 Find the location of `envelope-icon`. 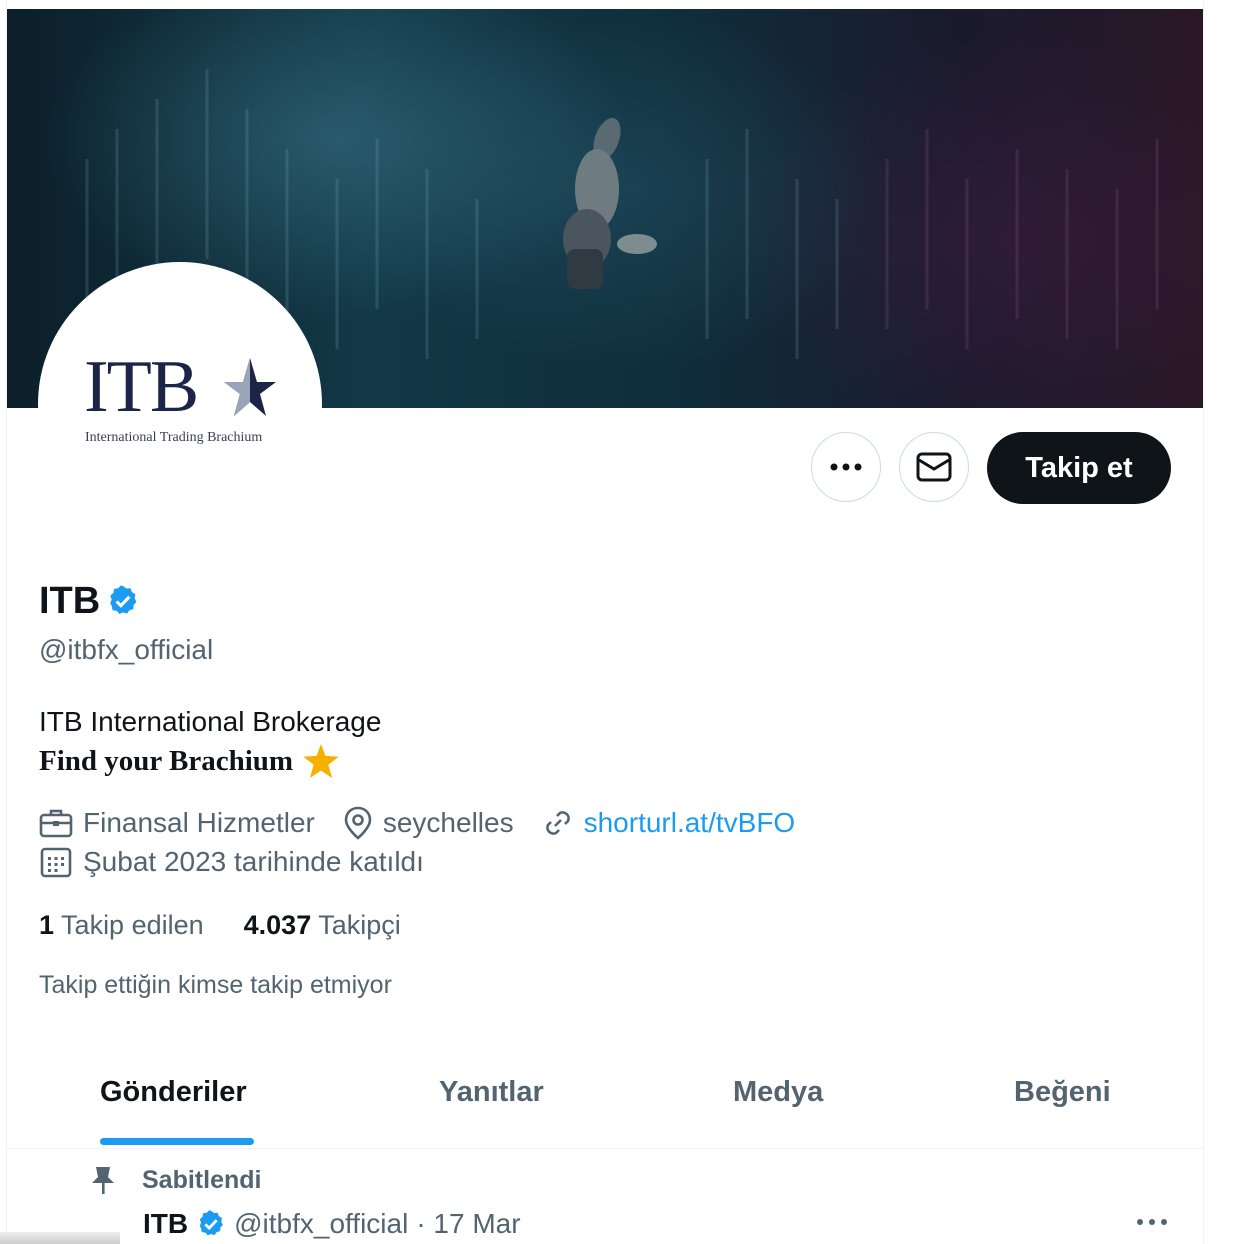

envelope-icon is located at coordinates (934, 467).